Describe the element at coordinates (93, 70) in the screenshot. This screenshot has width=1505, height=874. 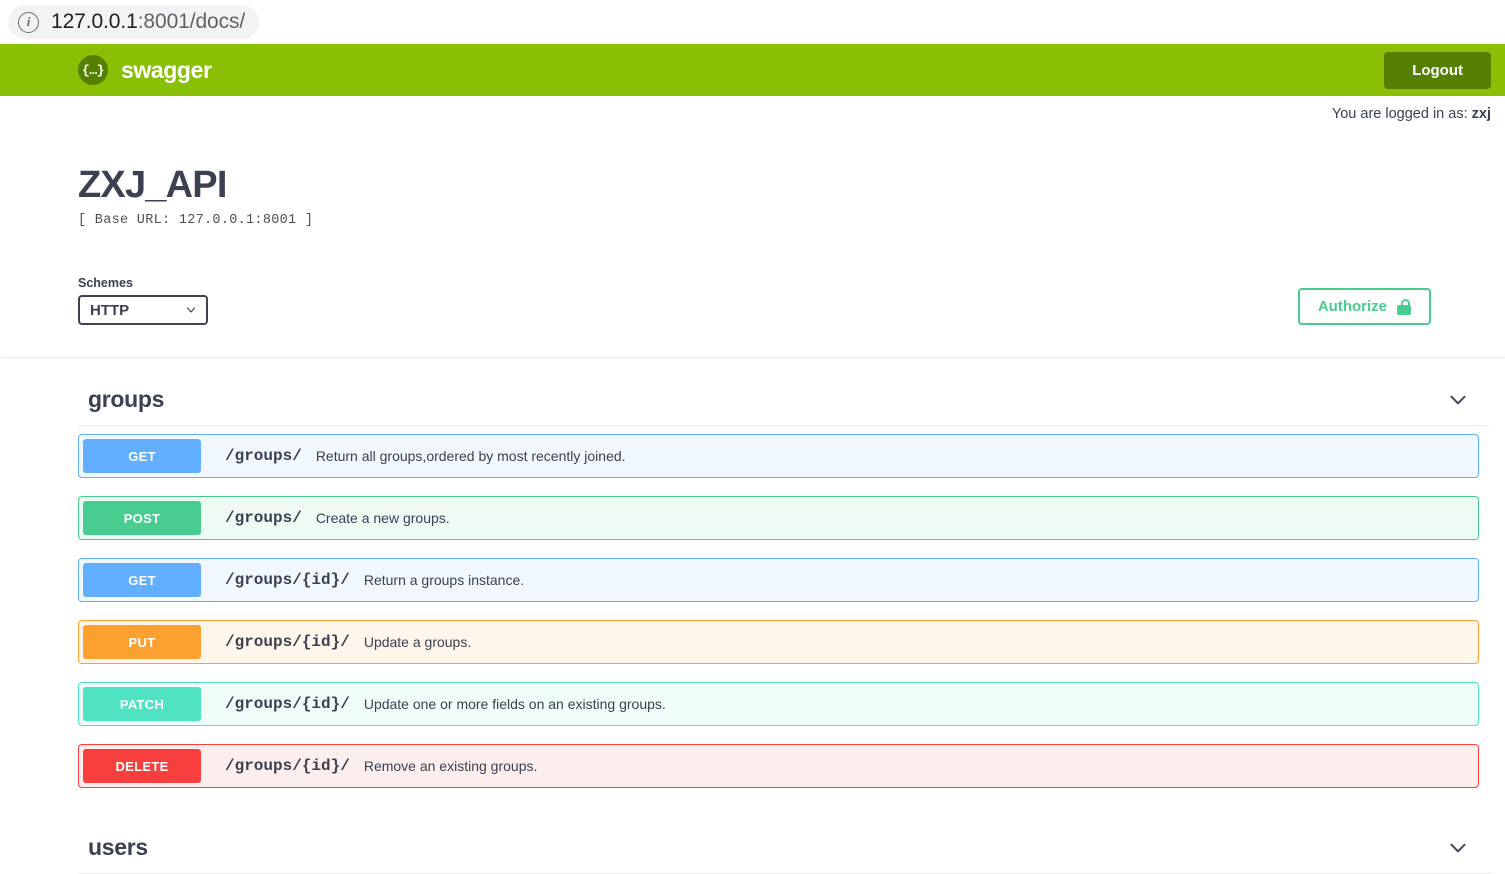
I see `swagger-logo-icon: {…}` at that location.